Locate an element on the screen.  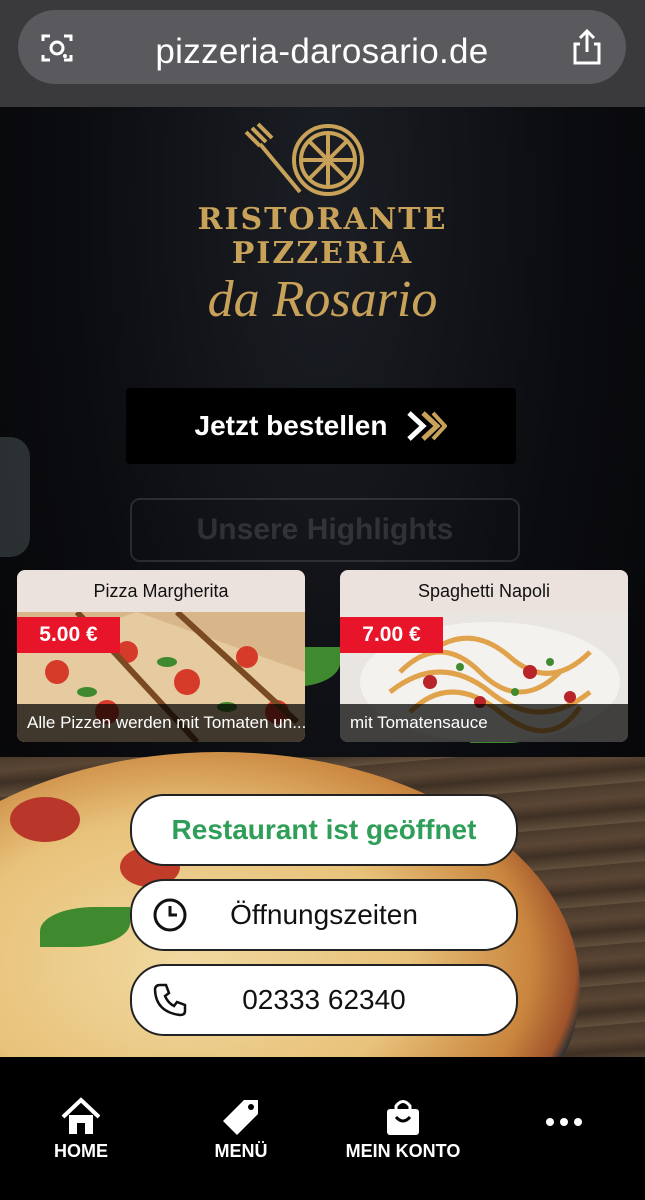
double-chevron-right-icon is located at coordinates (427, 426).